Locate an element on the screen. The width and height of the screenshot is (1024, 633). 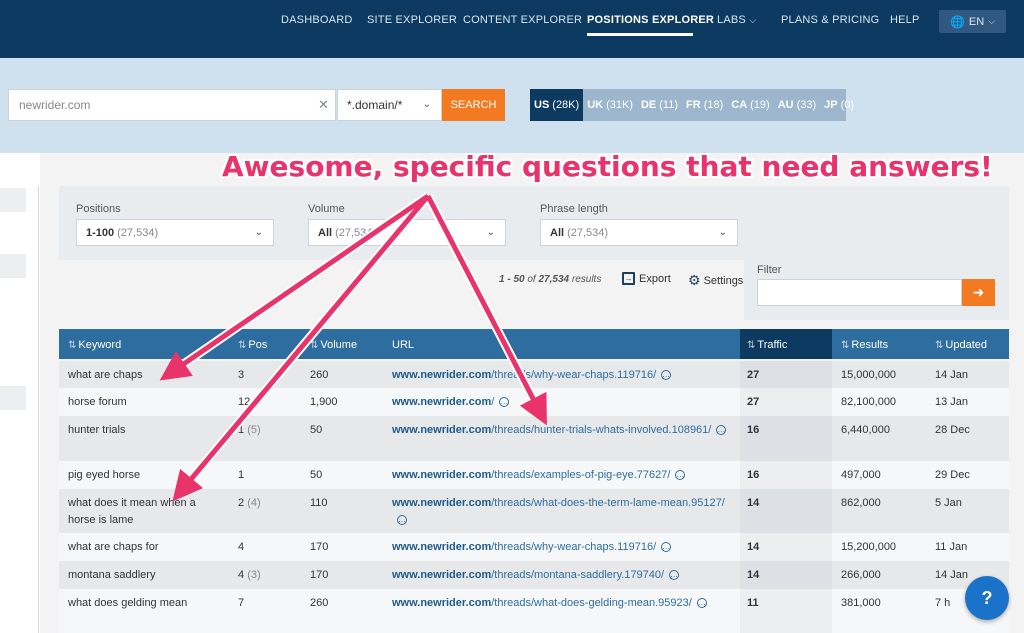
country-au: AU (33) is located at coordinates (797, 105).